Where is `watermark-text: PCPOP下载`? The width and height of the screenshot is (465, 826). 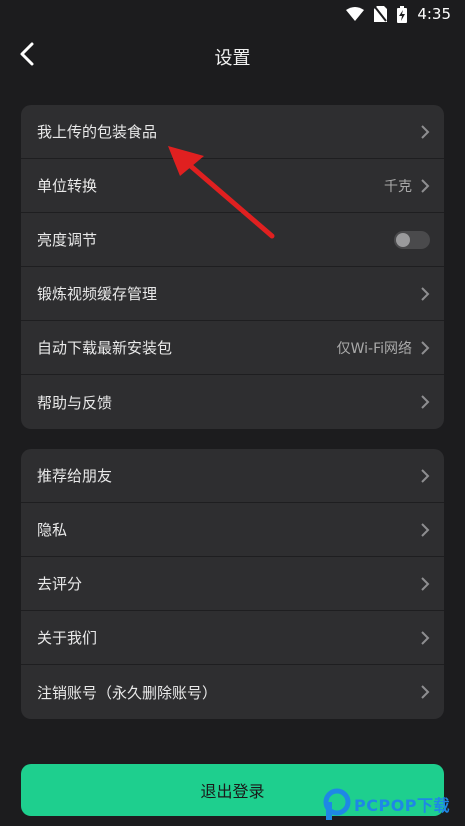 watermark-text: PCPOP下载 is located at coordinates (402, 805).